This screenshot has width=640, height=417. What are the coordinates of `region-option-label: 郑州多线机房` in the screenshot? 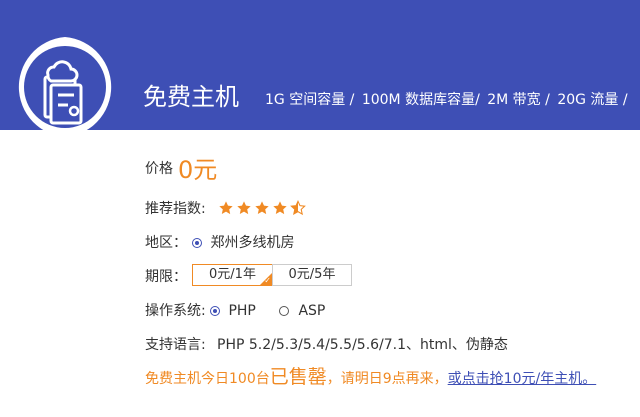 It's located at (252, 243).